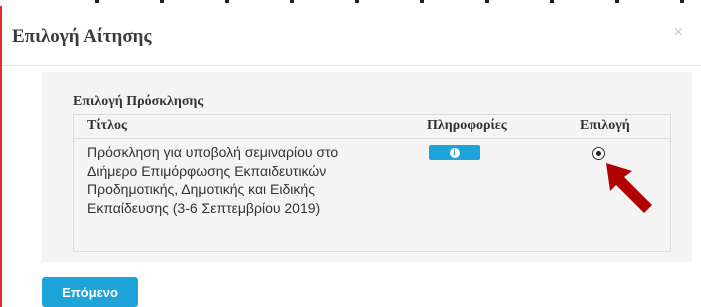  I want to click on pointer-arrow-icon, so click(629, 188).